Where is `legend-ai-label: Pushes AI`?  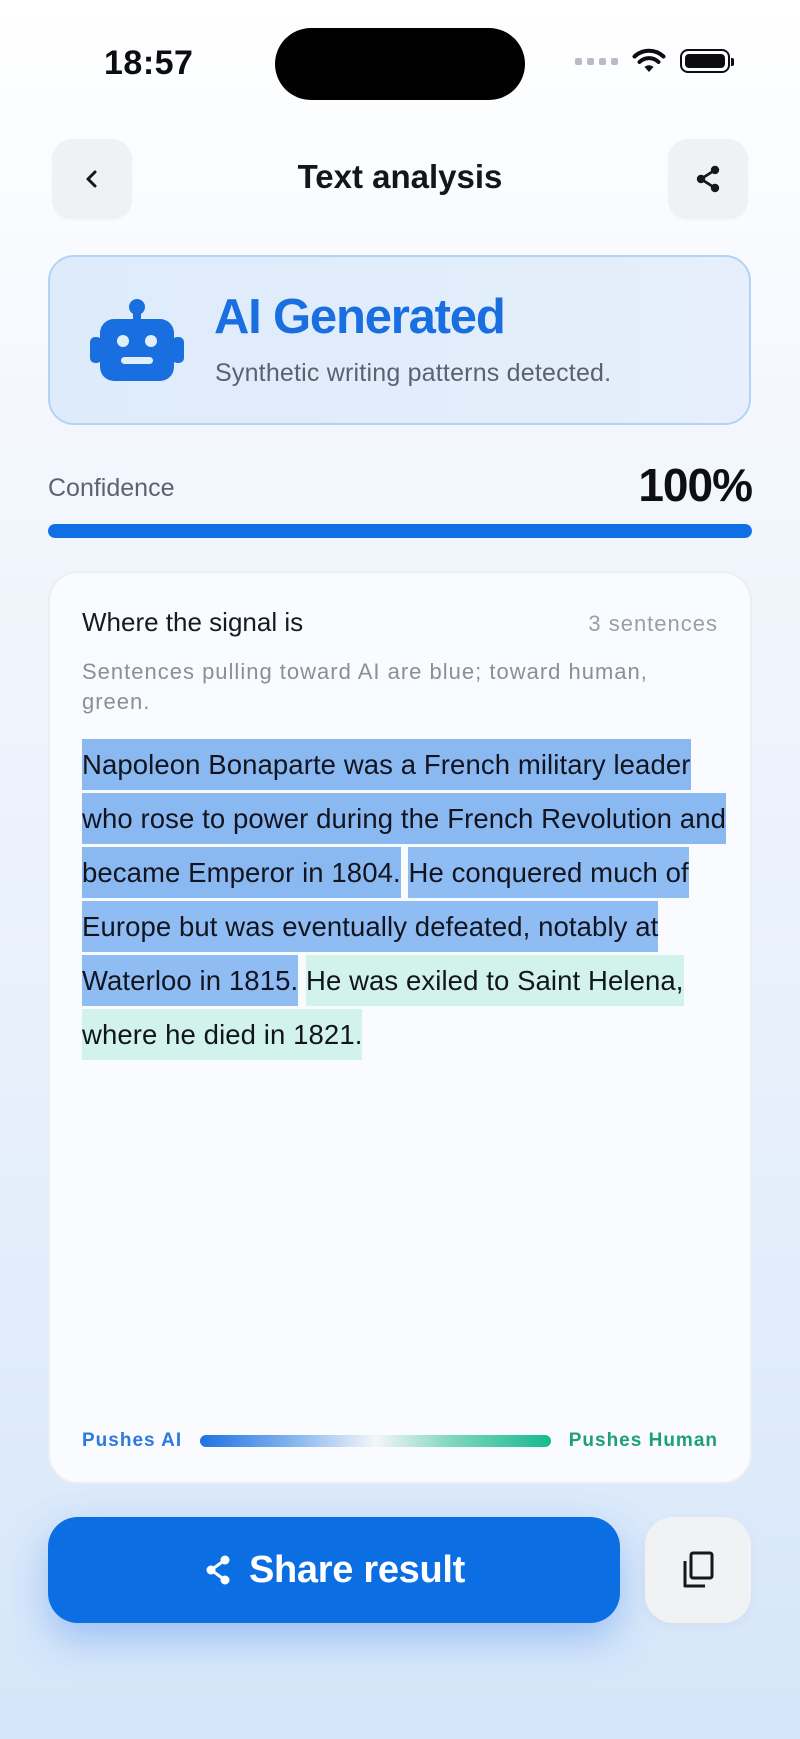 legend-ai-label: Pushes AI is located at coordinates (132, 1440).